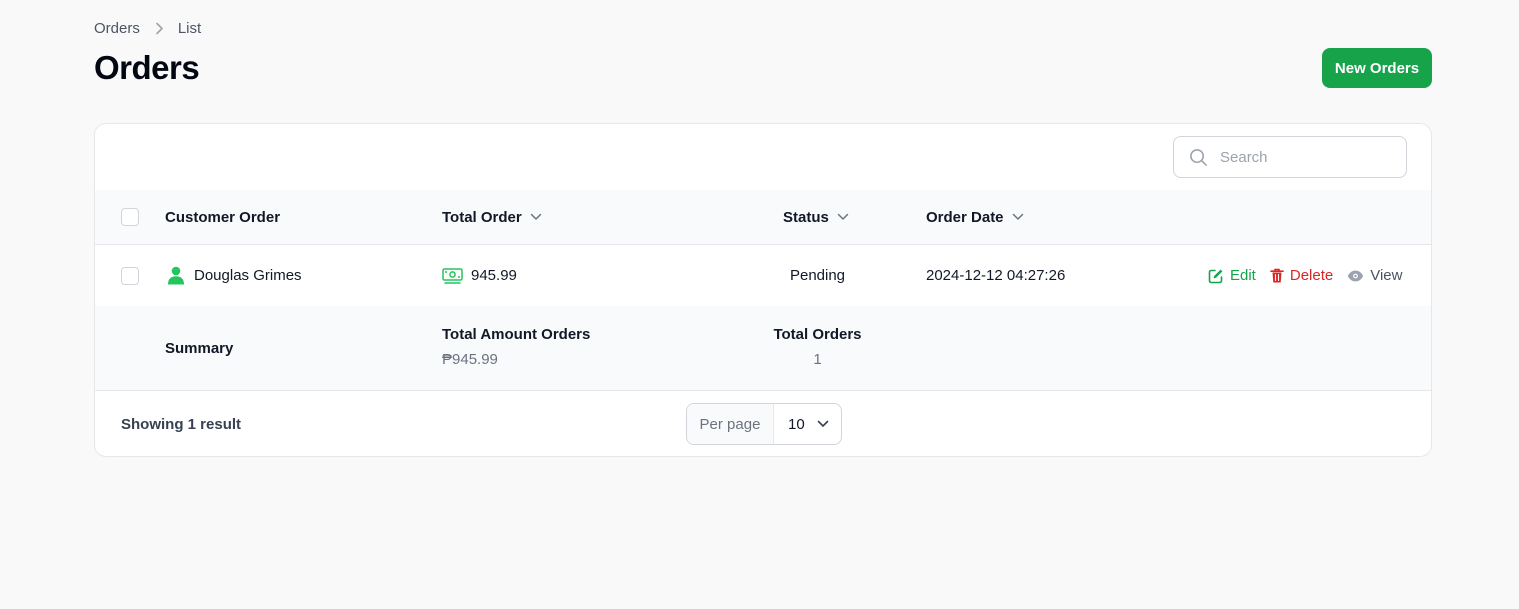  I want to click on breadcrumb-list: List, so click(189, 28).